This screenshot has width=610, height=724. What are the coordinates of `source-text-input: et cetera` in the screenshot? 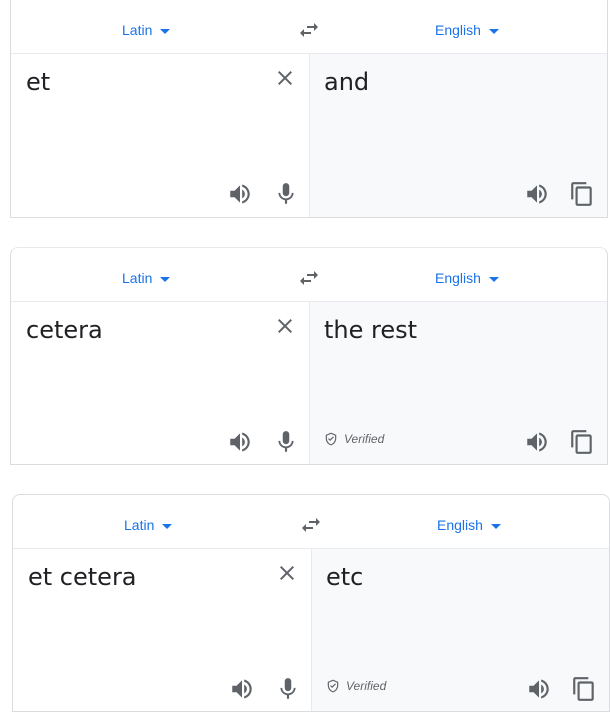 It's located at (82, 577).